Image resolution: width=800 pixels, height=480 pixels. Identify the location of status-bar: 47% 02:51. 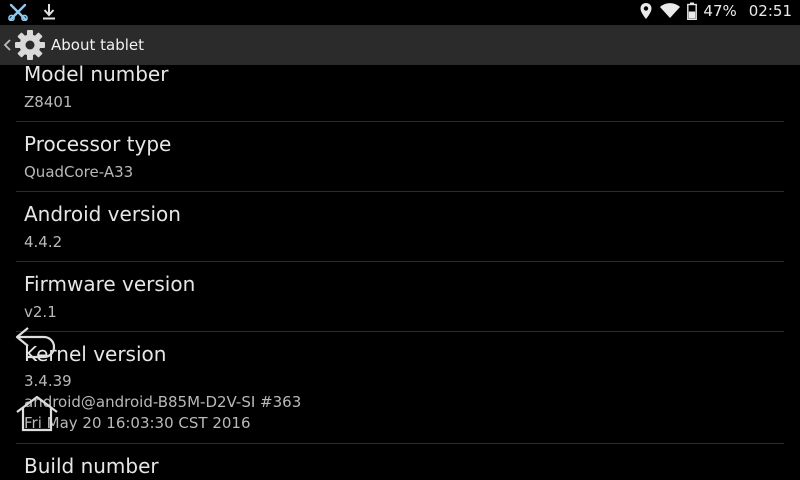
(400, 12).